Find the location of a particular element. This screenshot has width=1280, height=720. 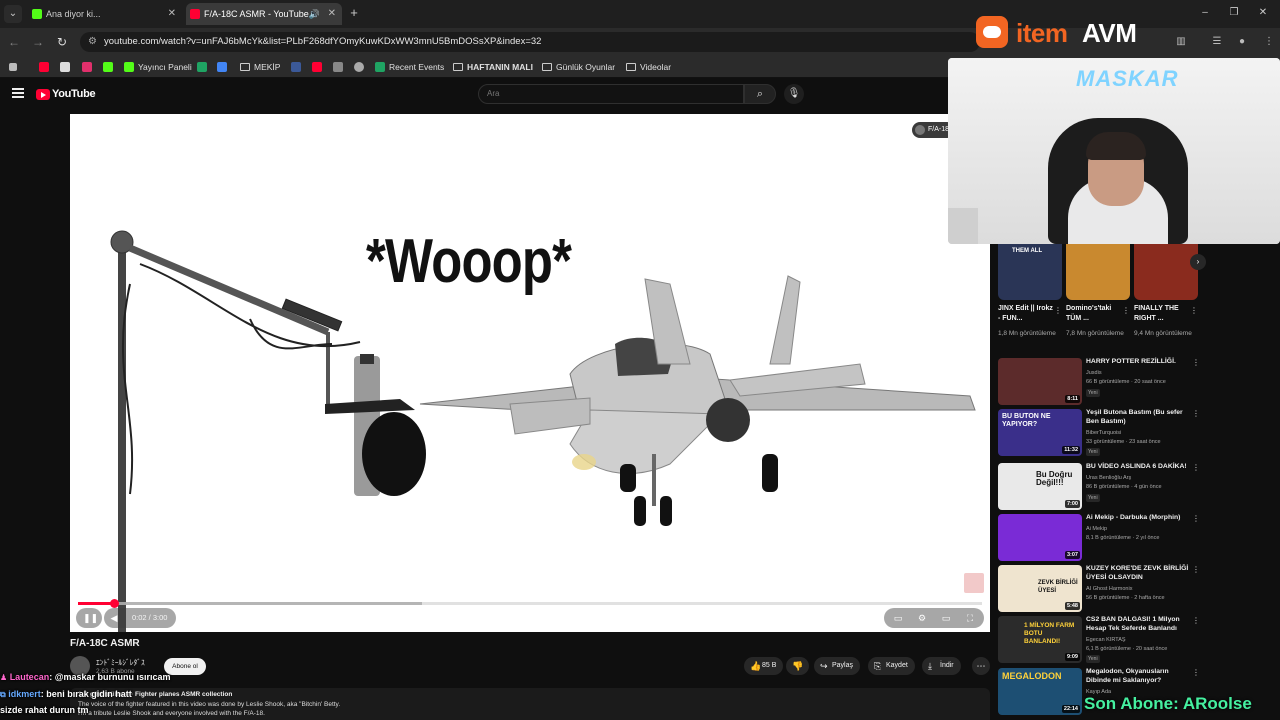

progress-bar is located at coordinates (530, 603).